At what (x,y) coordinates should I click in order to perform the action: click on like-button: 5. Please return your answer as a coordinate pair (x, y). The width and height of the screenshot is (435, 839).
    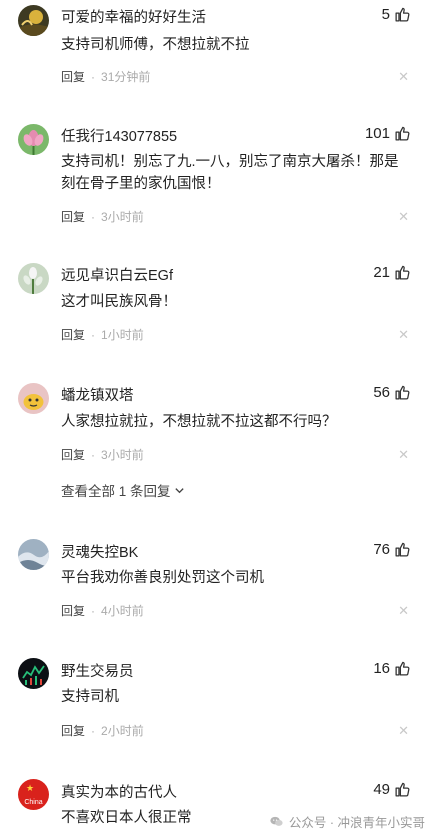
    Looking at the image, I should click on (396, 14).